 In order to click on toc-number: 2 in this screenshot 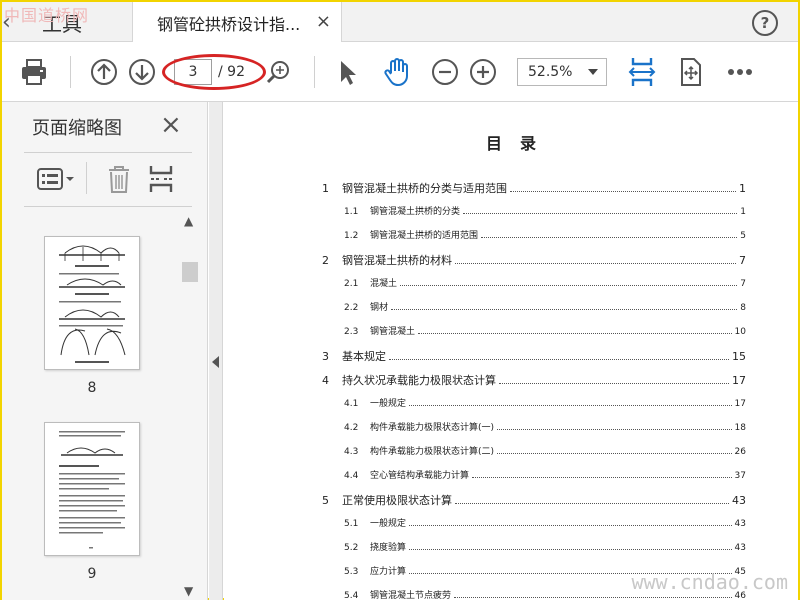, I will do `click(325, 260)`.